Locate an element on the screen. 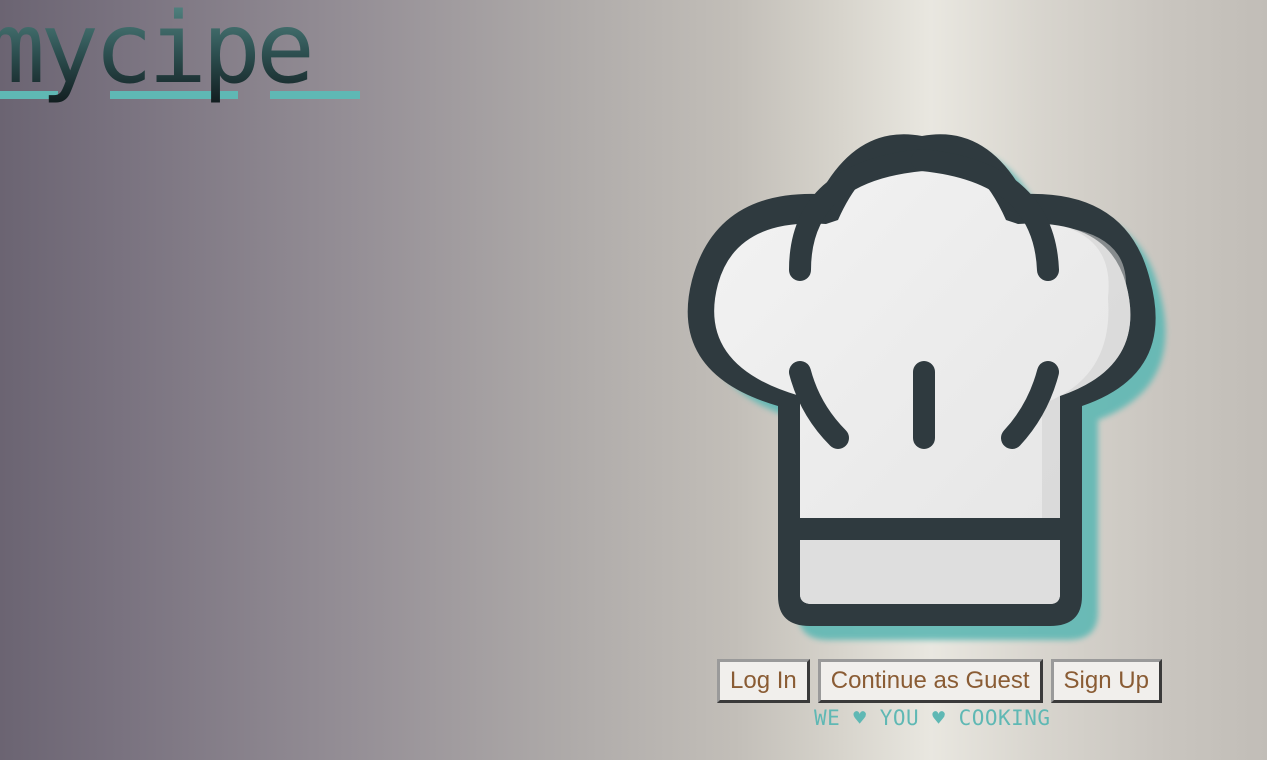 The width and height of the screenshot is (1267, 760). auth-actions: Log In Continue as Guest Sign Up is located at coordinates (939, 681).